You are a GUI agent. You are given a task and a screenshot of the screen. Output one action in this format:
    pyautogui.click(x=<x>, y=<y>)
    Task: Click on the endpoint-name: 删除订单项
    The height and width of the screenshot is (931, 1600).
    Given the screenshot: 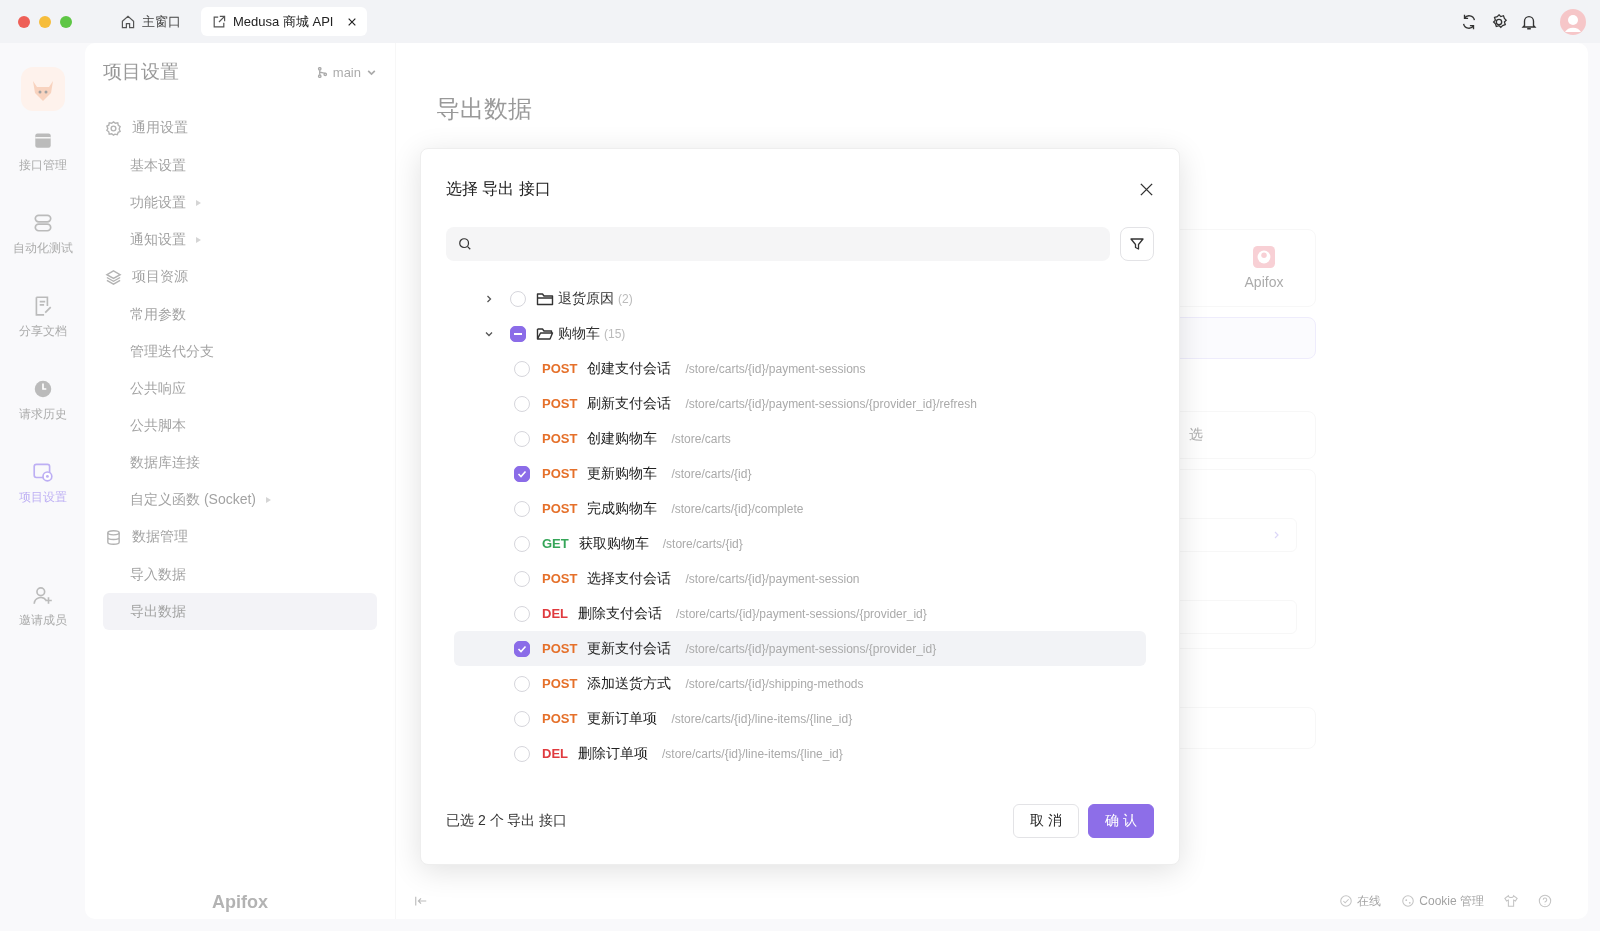 What is the action you would take?
    pyautogui.click(x=613, y=753)
    